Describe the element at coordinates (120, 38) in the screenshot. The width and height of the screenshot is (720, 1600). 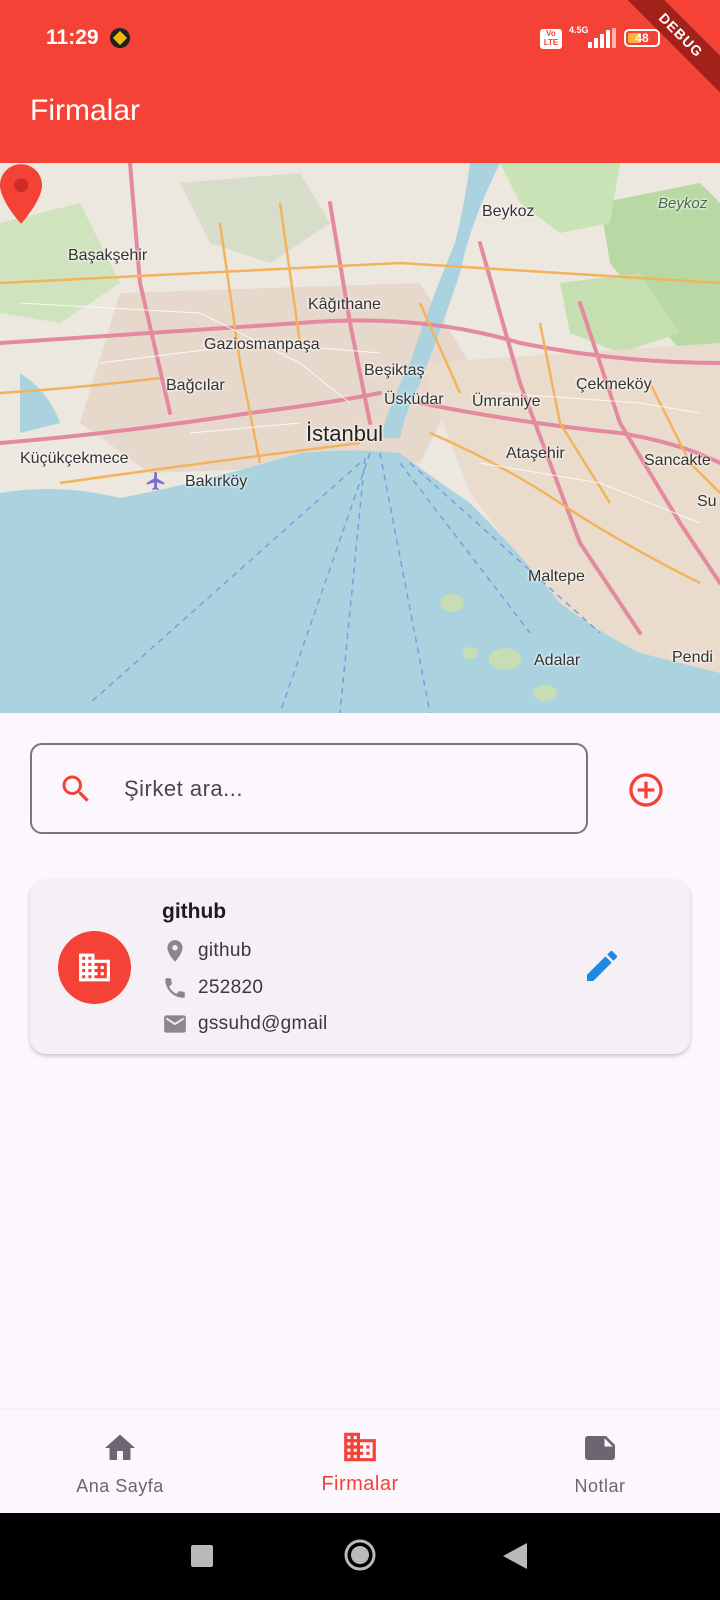
I see `binance-icon` at that location.